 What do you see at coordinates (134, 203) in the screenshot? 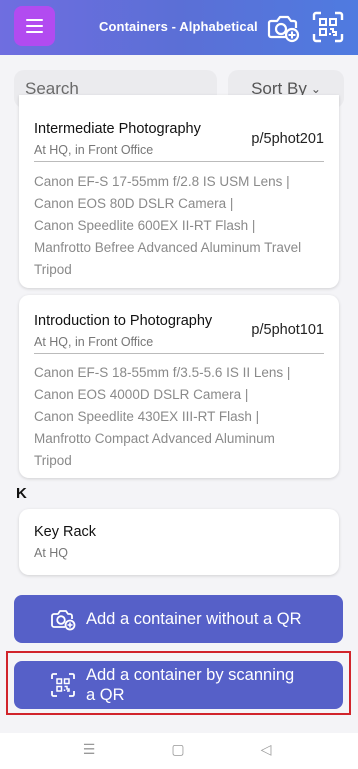
I see `item-line: Canon EOS 80D DSLR Camera |` at bounding box center [134, 203].